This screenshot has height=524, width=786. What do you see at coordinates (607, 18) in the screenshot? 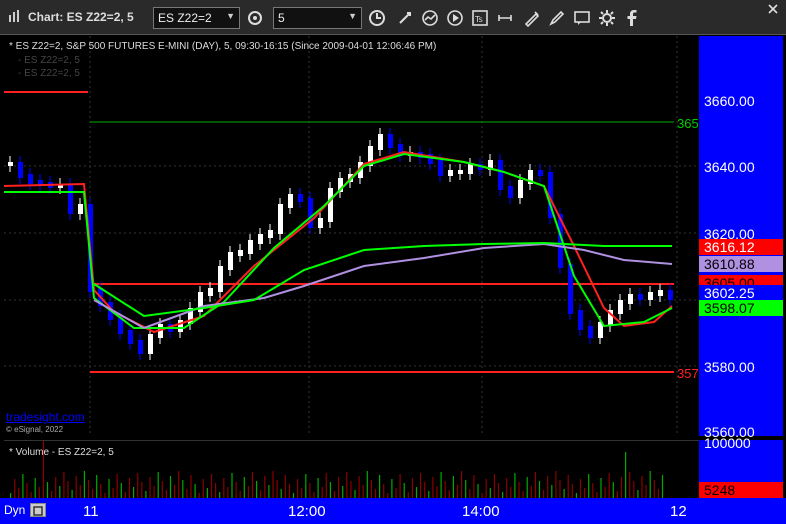
I see `settings-icon` at bounding box center [607, 18].